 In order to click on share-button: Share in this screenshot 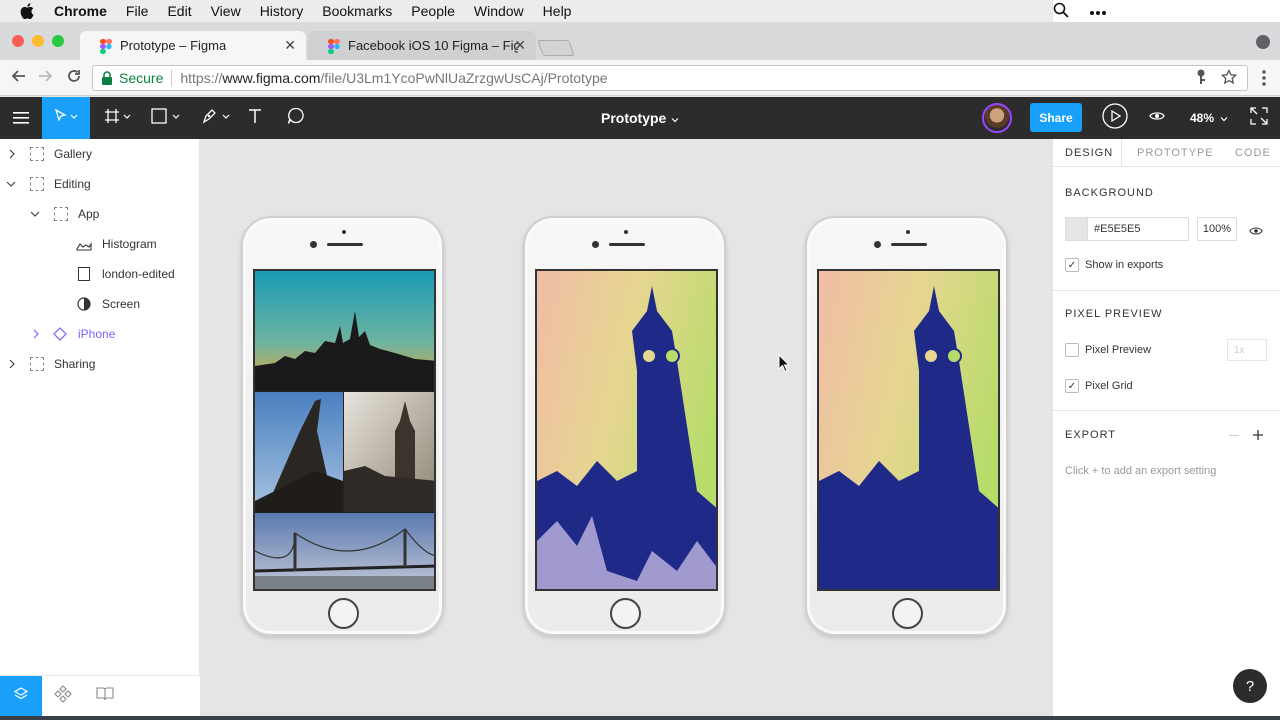, I will do `click(1056, 117)`.